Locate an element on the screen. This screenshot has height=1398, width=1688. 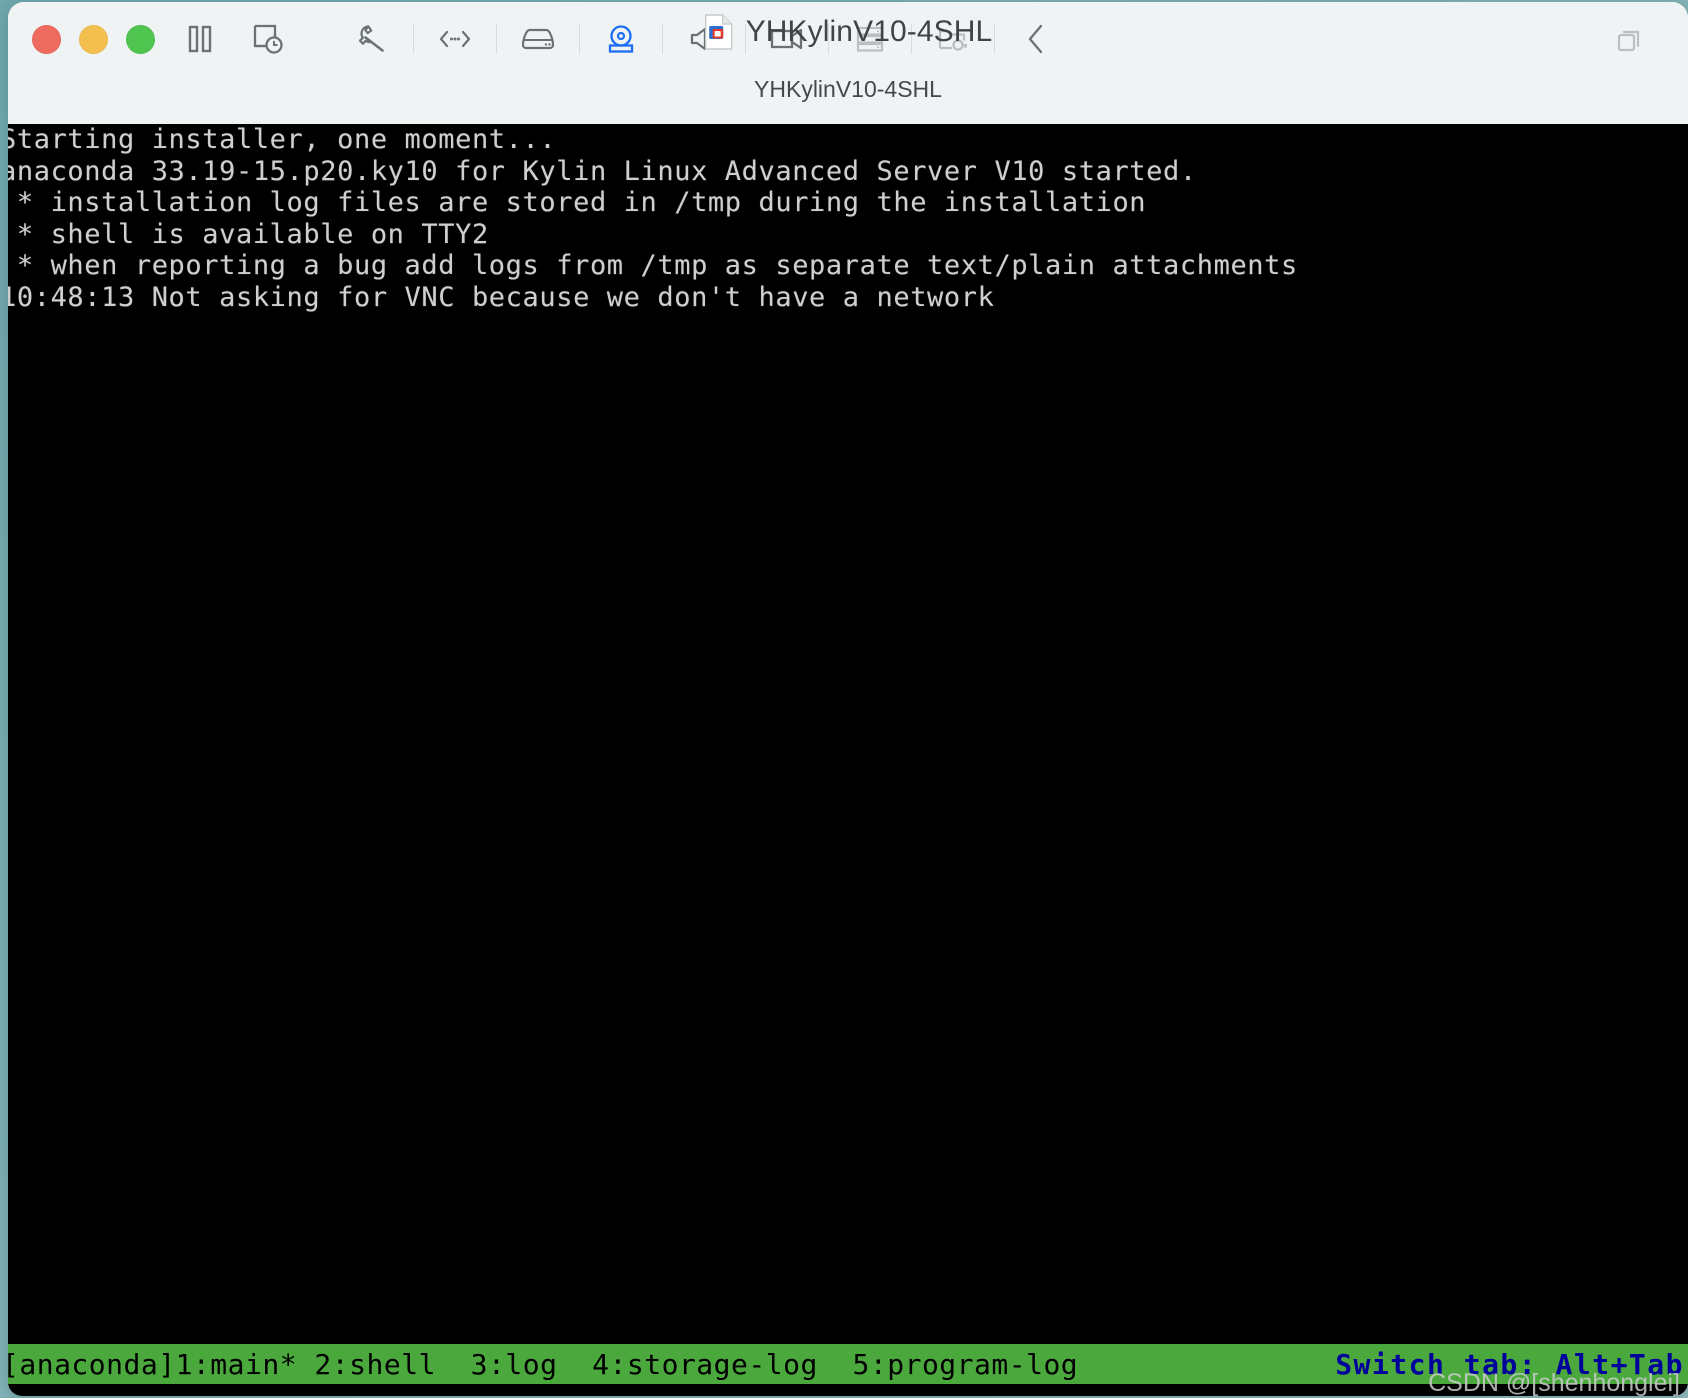
window-copy-icon is located at coordinates (1631, 39).